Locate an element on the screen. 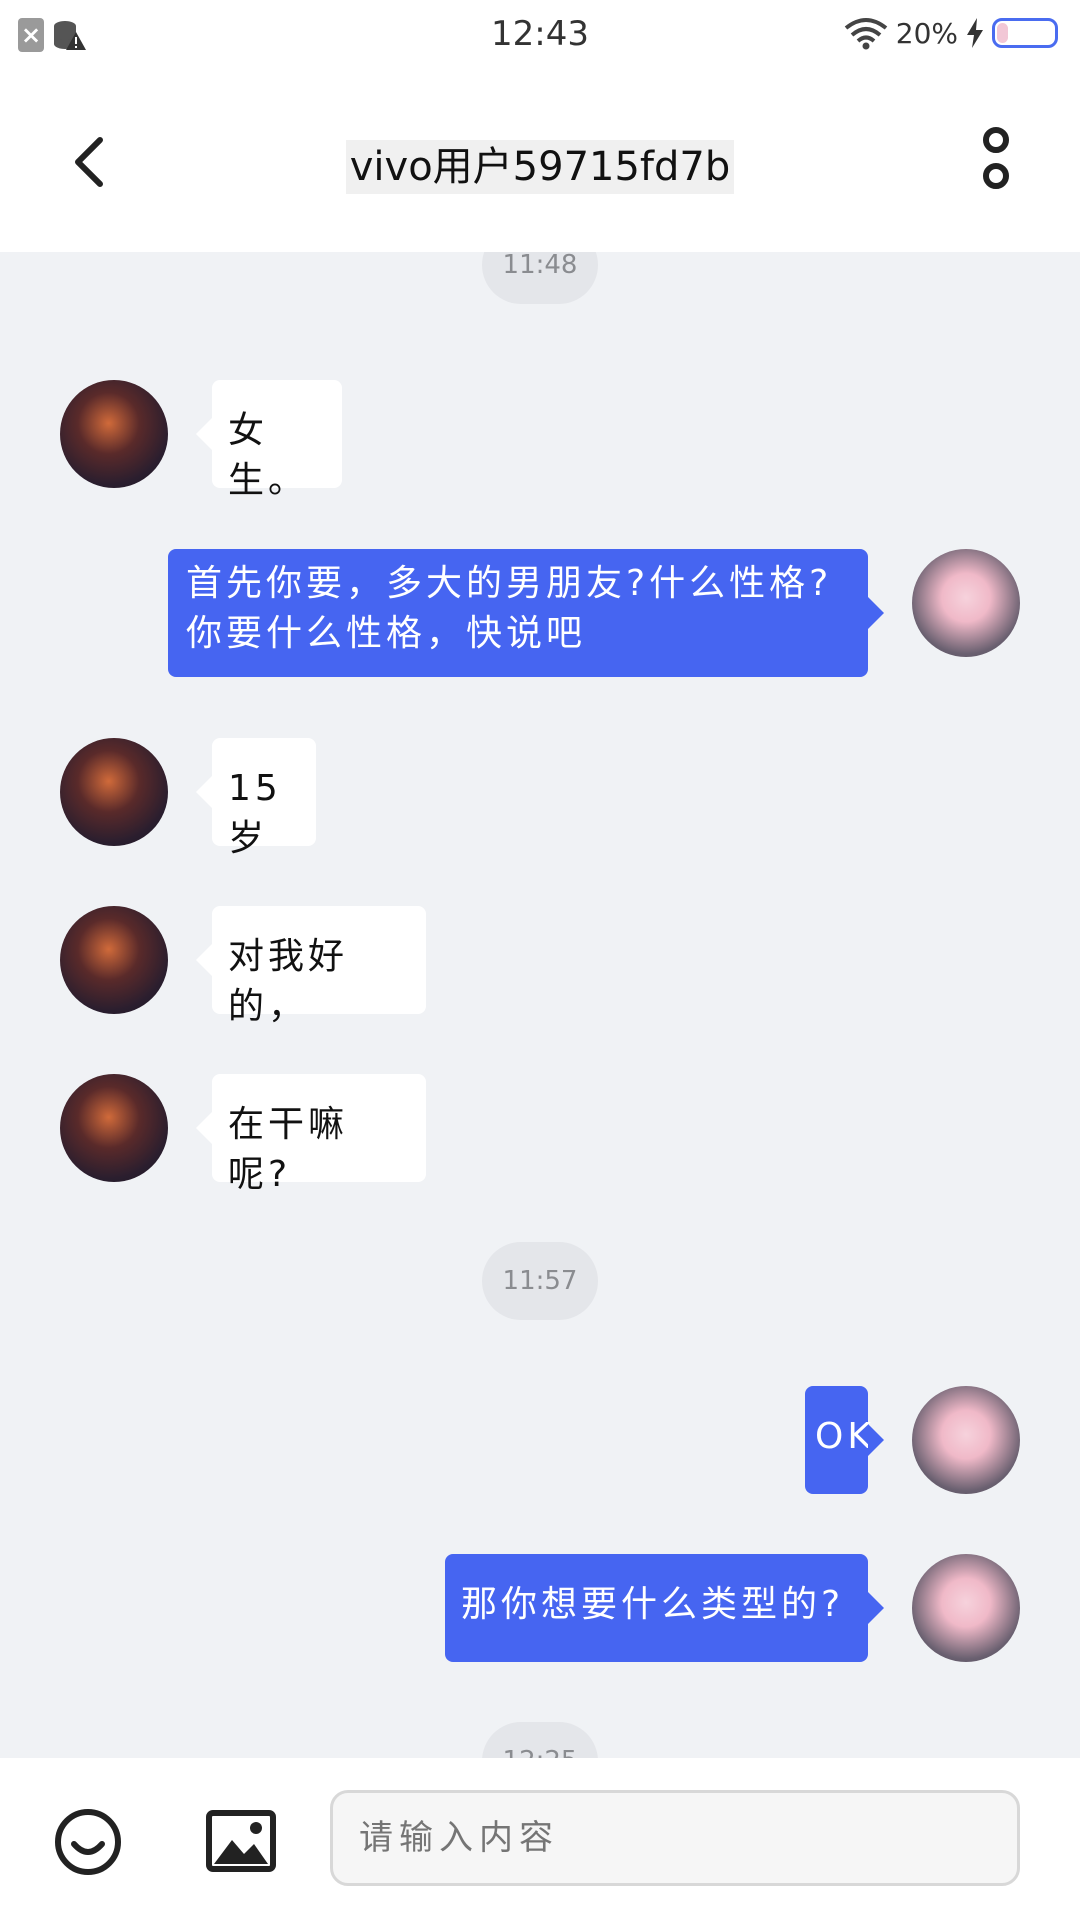  incoming-message: 女生。 is located at coordinates (269, 440).